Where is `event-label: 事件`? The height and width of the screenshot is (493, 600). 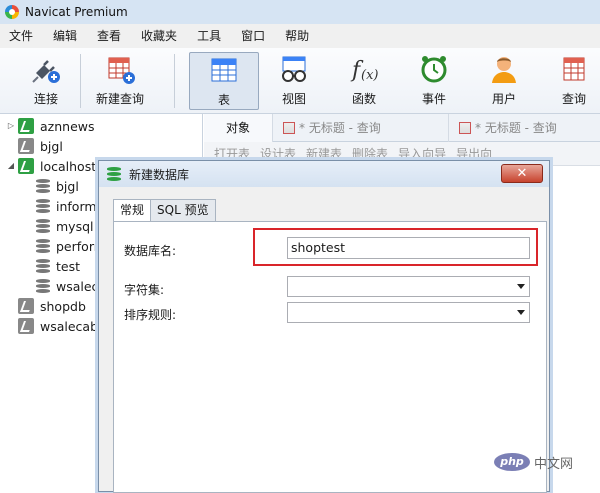 event-label: 事件 is located at coordinates (433, 99).